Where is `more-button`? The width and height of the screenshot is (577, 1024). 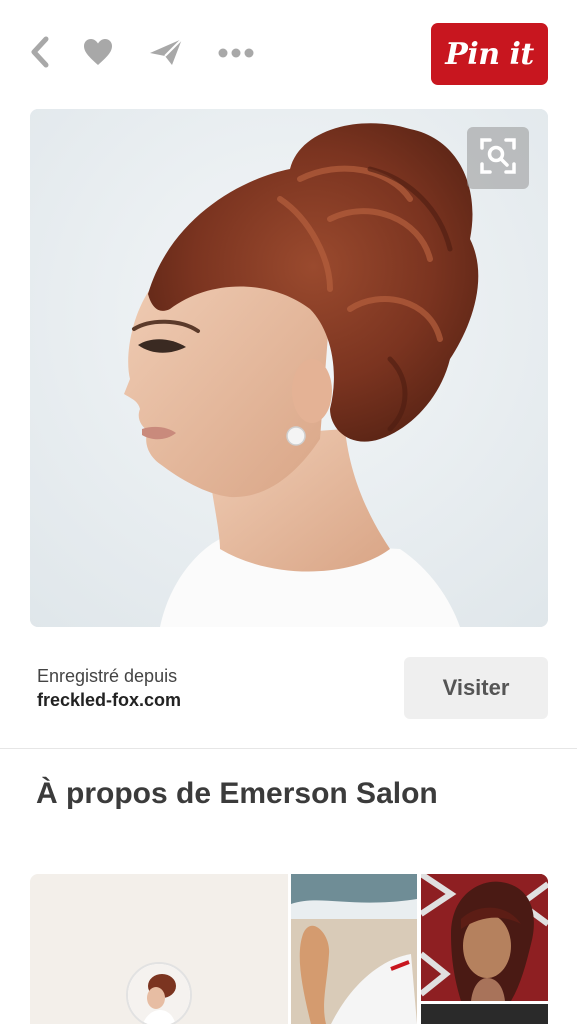 more-button is located at coordinates (236, 54).